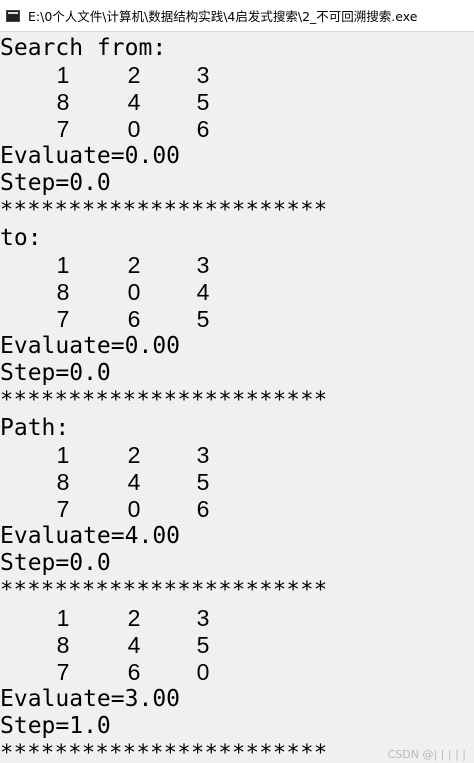 The width and height of the screenshot is (474, 763). Describe the element at coordinates (55, 373) in the screenshot. I see `to-step: Step=0.0` at that location.